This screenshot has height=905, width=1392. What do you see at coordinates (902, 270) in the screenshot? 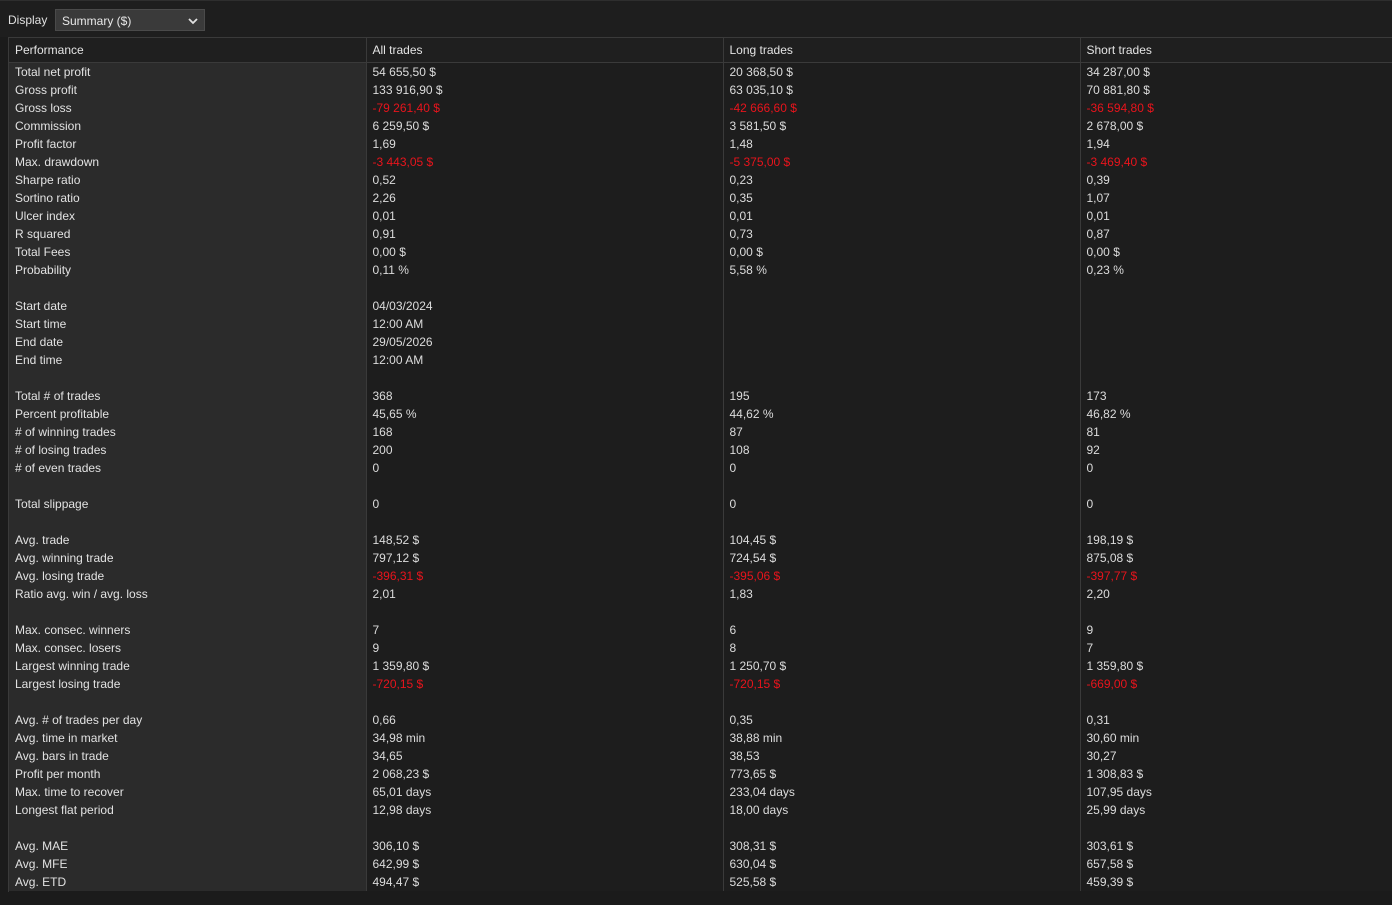
I see `value-long-trades: 5,58 %` at bounding box center [902, 270].